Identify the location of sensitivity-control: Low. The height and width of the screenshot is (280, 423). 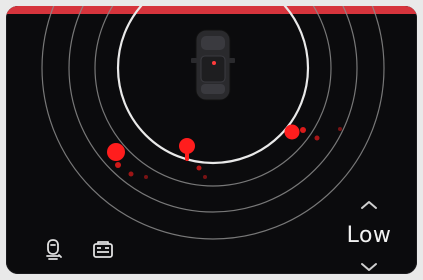
(369, 235).